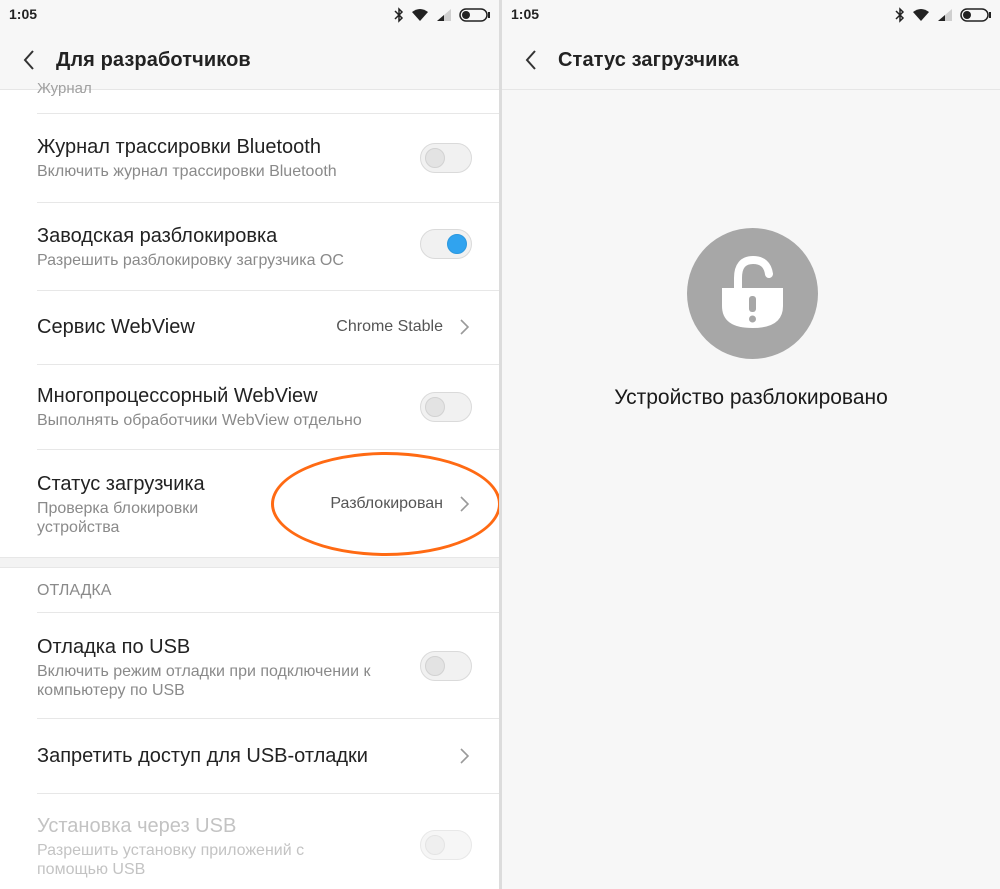  What do you see at coordinates (446, 244) in the screenshot?
I see `oem-unlock-toggle` at bounding box center [446, 244].